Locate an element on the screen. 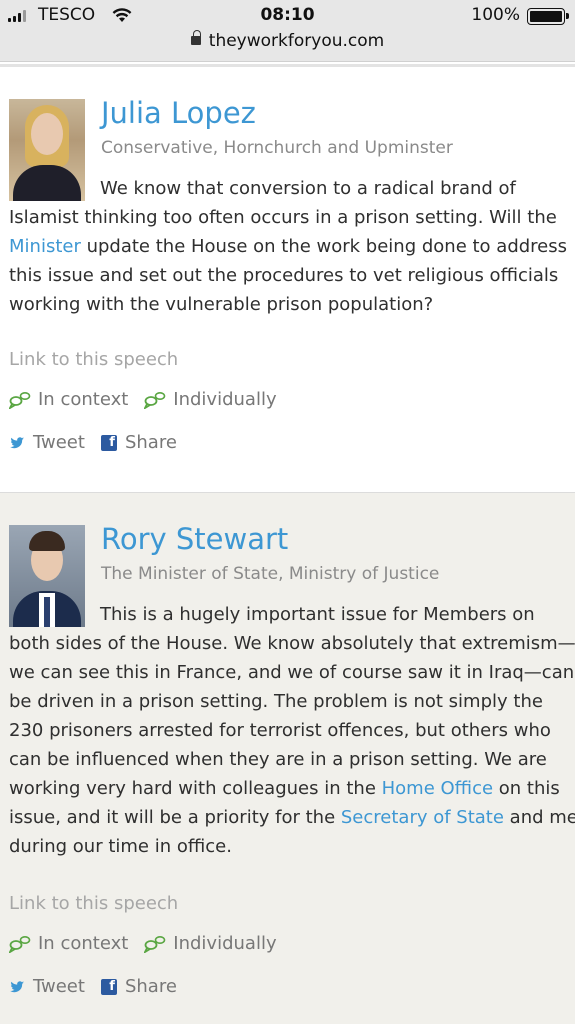 Image resolution: width=575 pixels, height=1024 pixels. battery-icon is located at coordinates (548, 16).